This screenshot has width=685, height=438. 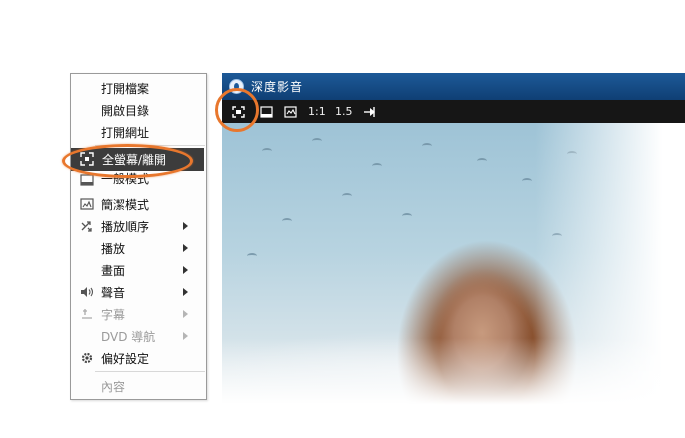 I want to click on subtitle-icon, so click(x=87, y=314).